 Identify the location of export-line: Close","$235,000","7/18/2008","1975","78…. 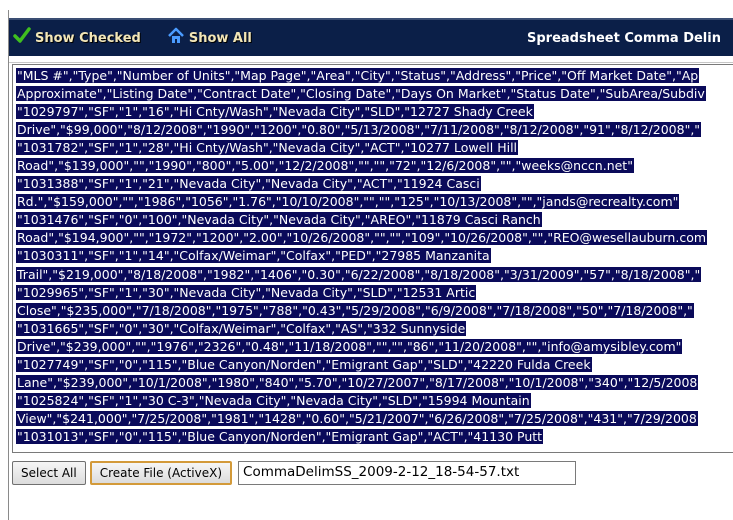
(374, 311).